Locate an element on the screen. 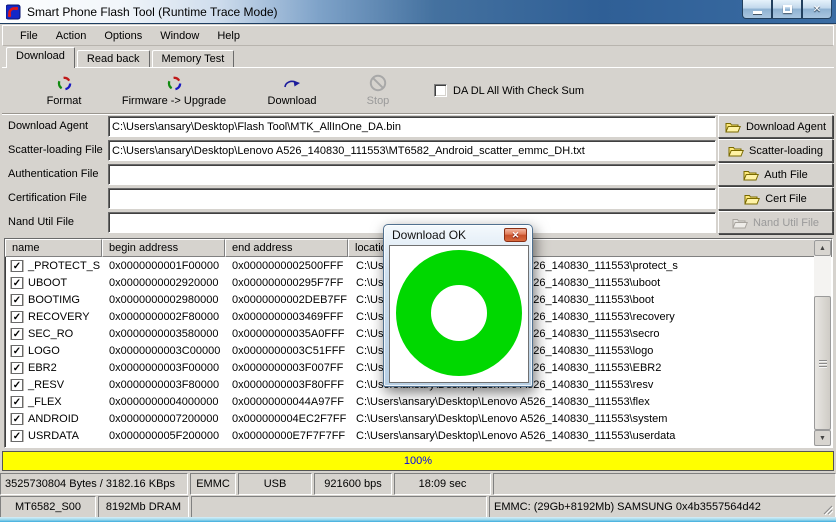 Image resolution: width=836 pixels, height=522 pixels. column-header-name: name is located at coordinates (53, 248).